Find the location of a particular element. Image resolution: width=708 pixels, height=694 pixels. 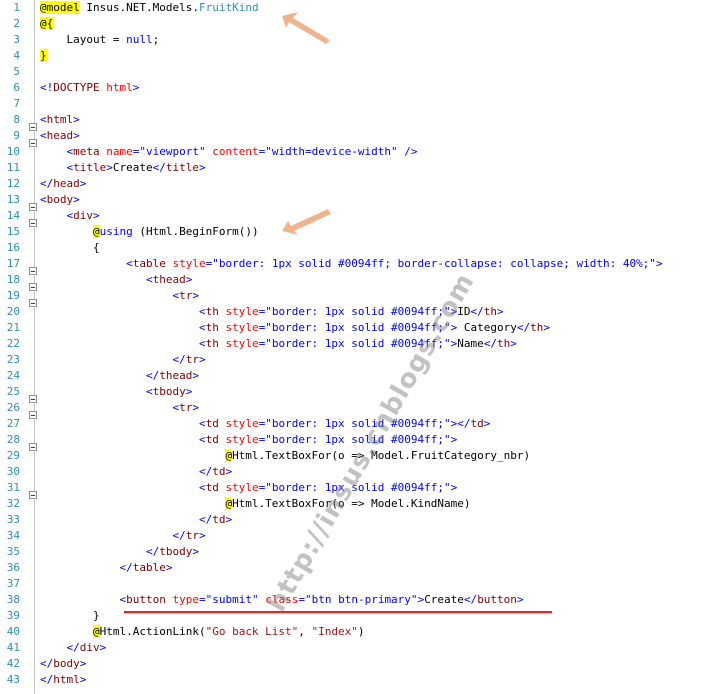

code-line-4: } is located at coordinates (43, 56).